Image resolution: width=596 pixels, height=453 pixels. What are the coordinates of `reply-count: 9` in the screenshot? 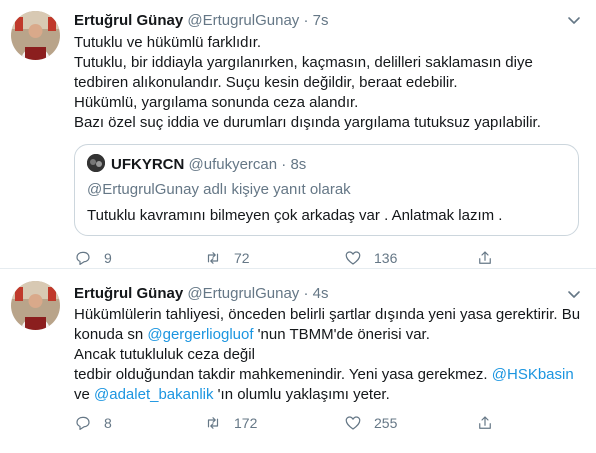 It's located at (108, 258).